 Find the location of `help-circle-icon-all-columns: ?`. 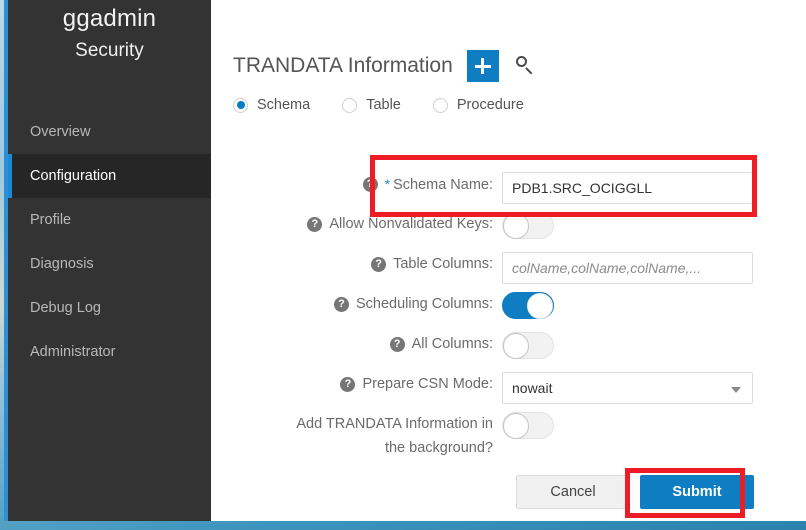

help-circle-icon-all-columns: ? is located at coordinates (397, 344).